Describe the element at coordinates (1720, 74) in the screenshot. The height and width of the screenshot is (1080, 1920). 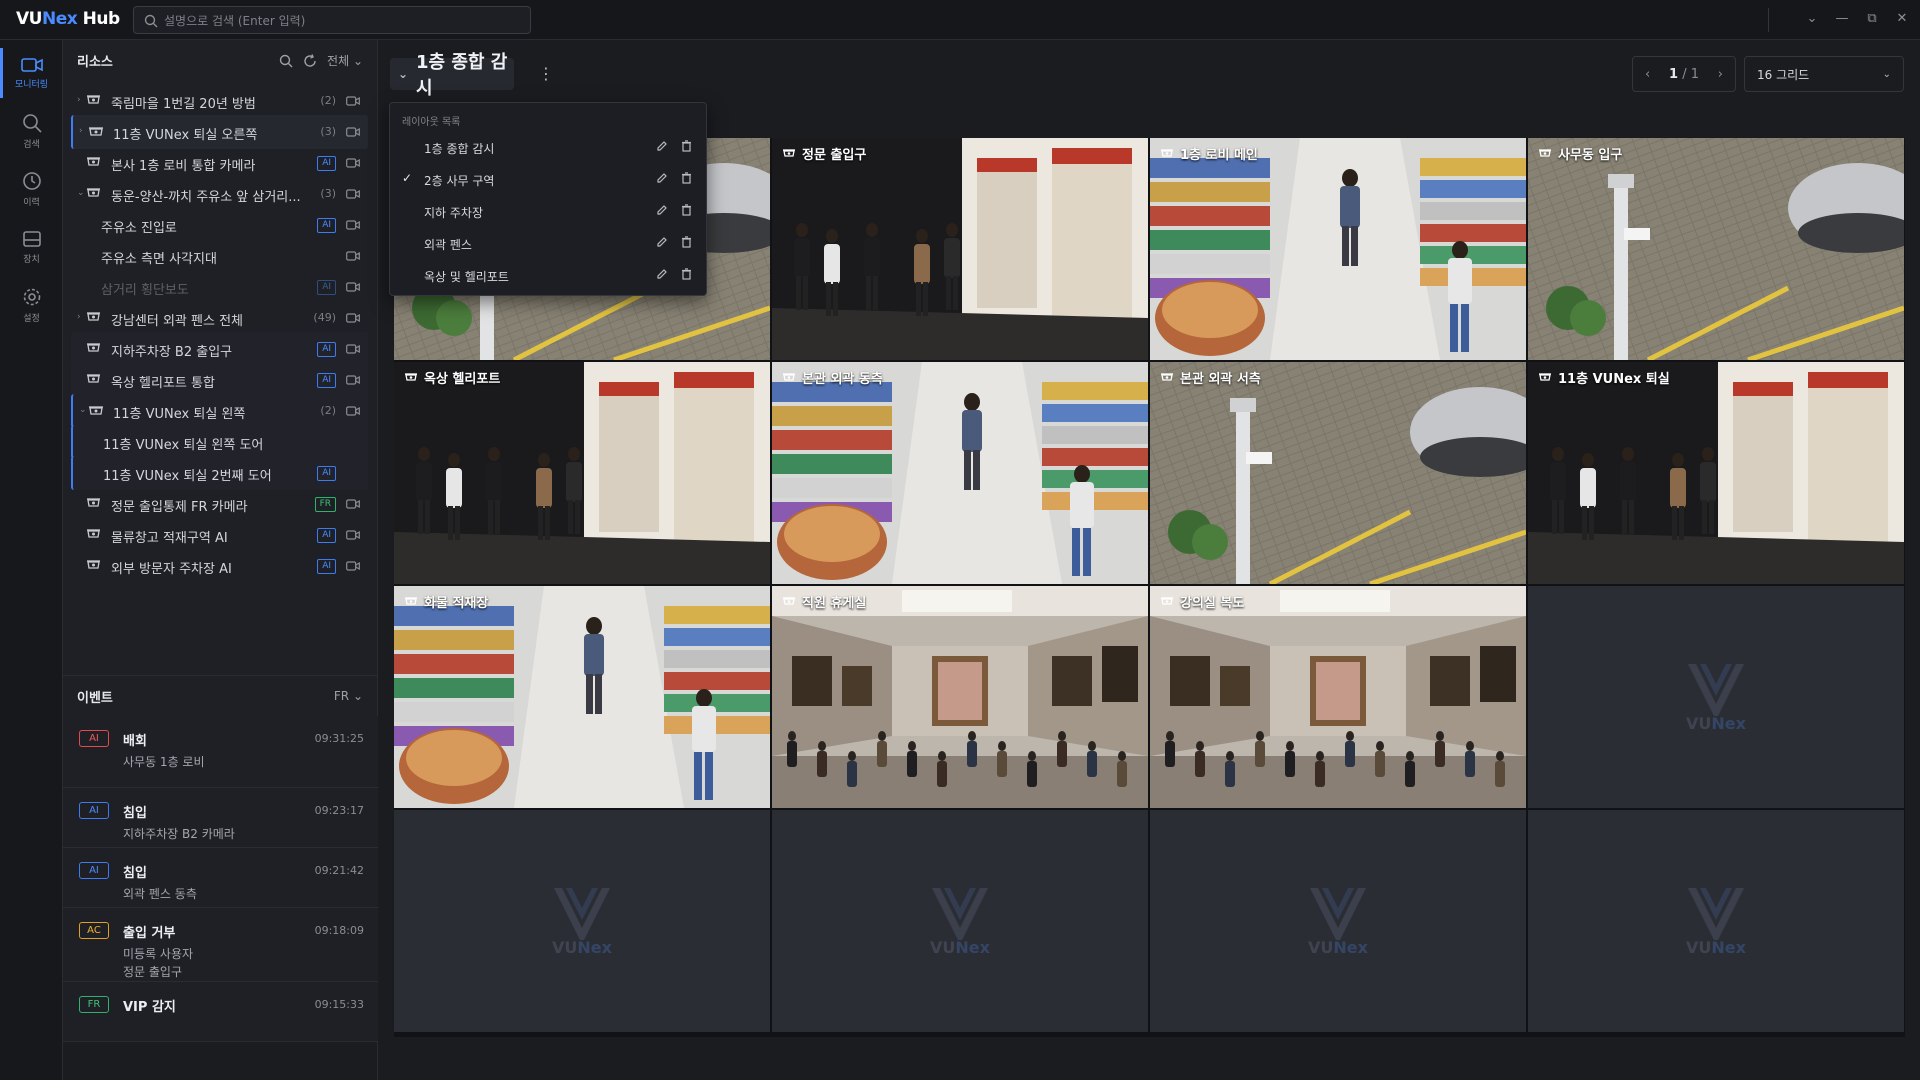
I see `next-page-icon: ›` at that location.